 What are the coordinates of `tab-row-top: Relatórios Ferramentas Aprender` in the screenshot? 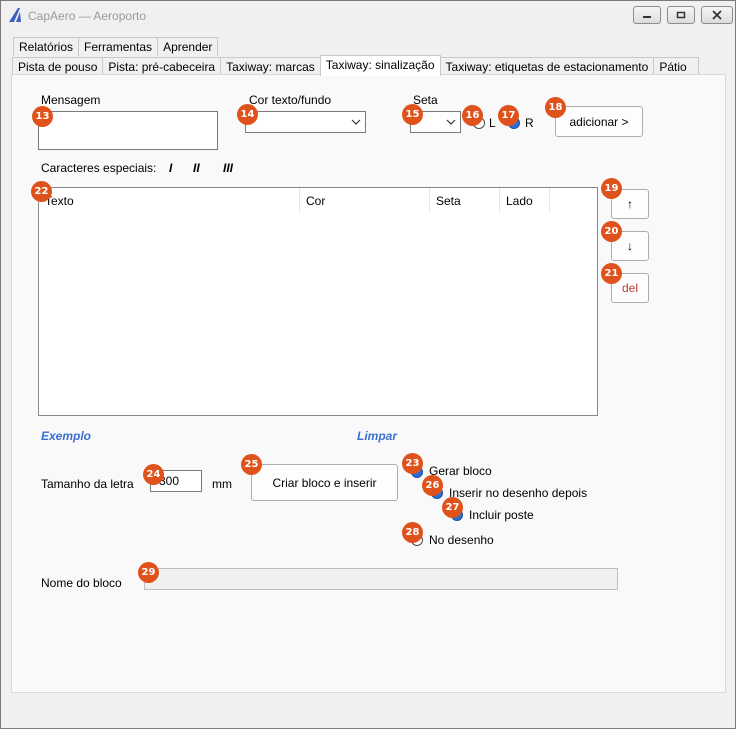 It's located at (116, 46).